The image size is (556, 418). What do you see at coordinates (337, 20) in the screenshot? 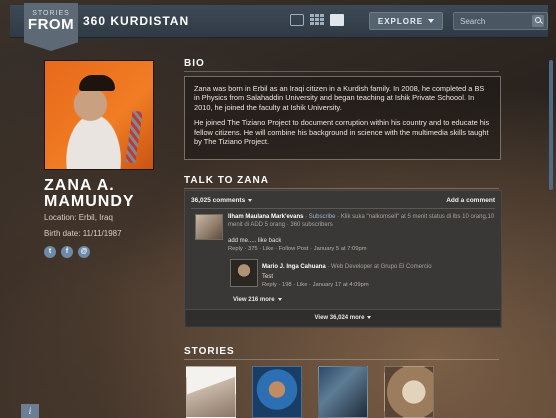
I see `list-view-icon` at bounding box center [337, 20].